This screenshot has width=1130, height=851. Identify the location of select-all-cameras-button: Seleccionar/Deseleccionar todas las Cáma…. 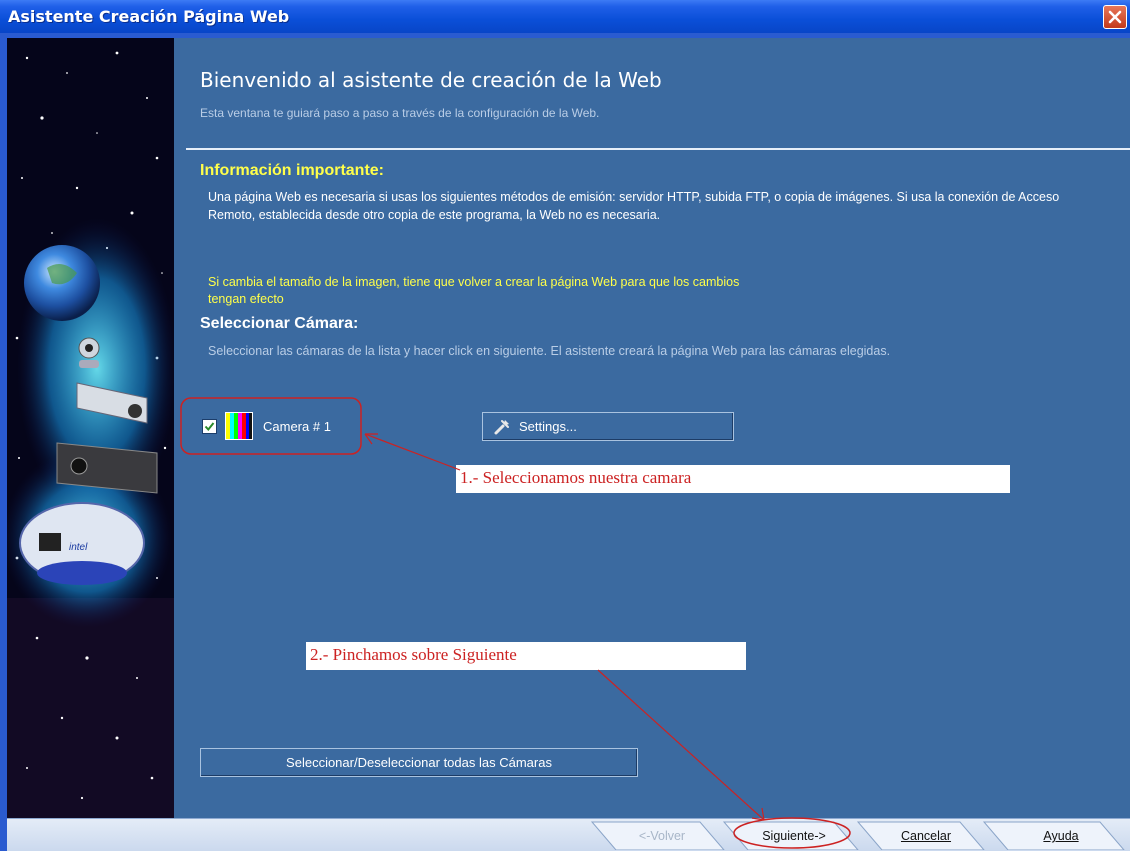
(419, 762).